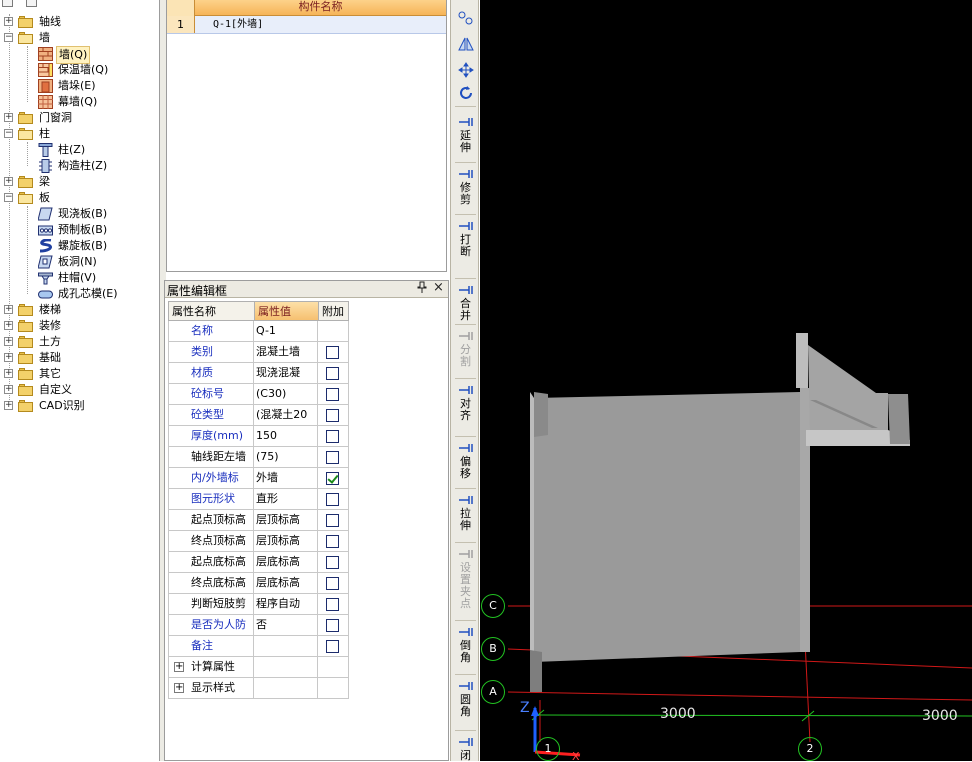  I want to click on property-value: 现浇混凝, so click(286, 373).